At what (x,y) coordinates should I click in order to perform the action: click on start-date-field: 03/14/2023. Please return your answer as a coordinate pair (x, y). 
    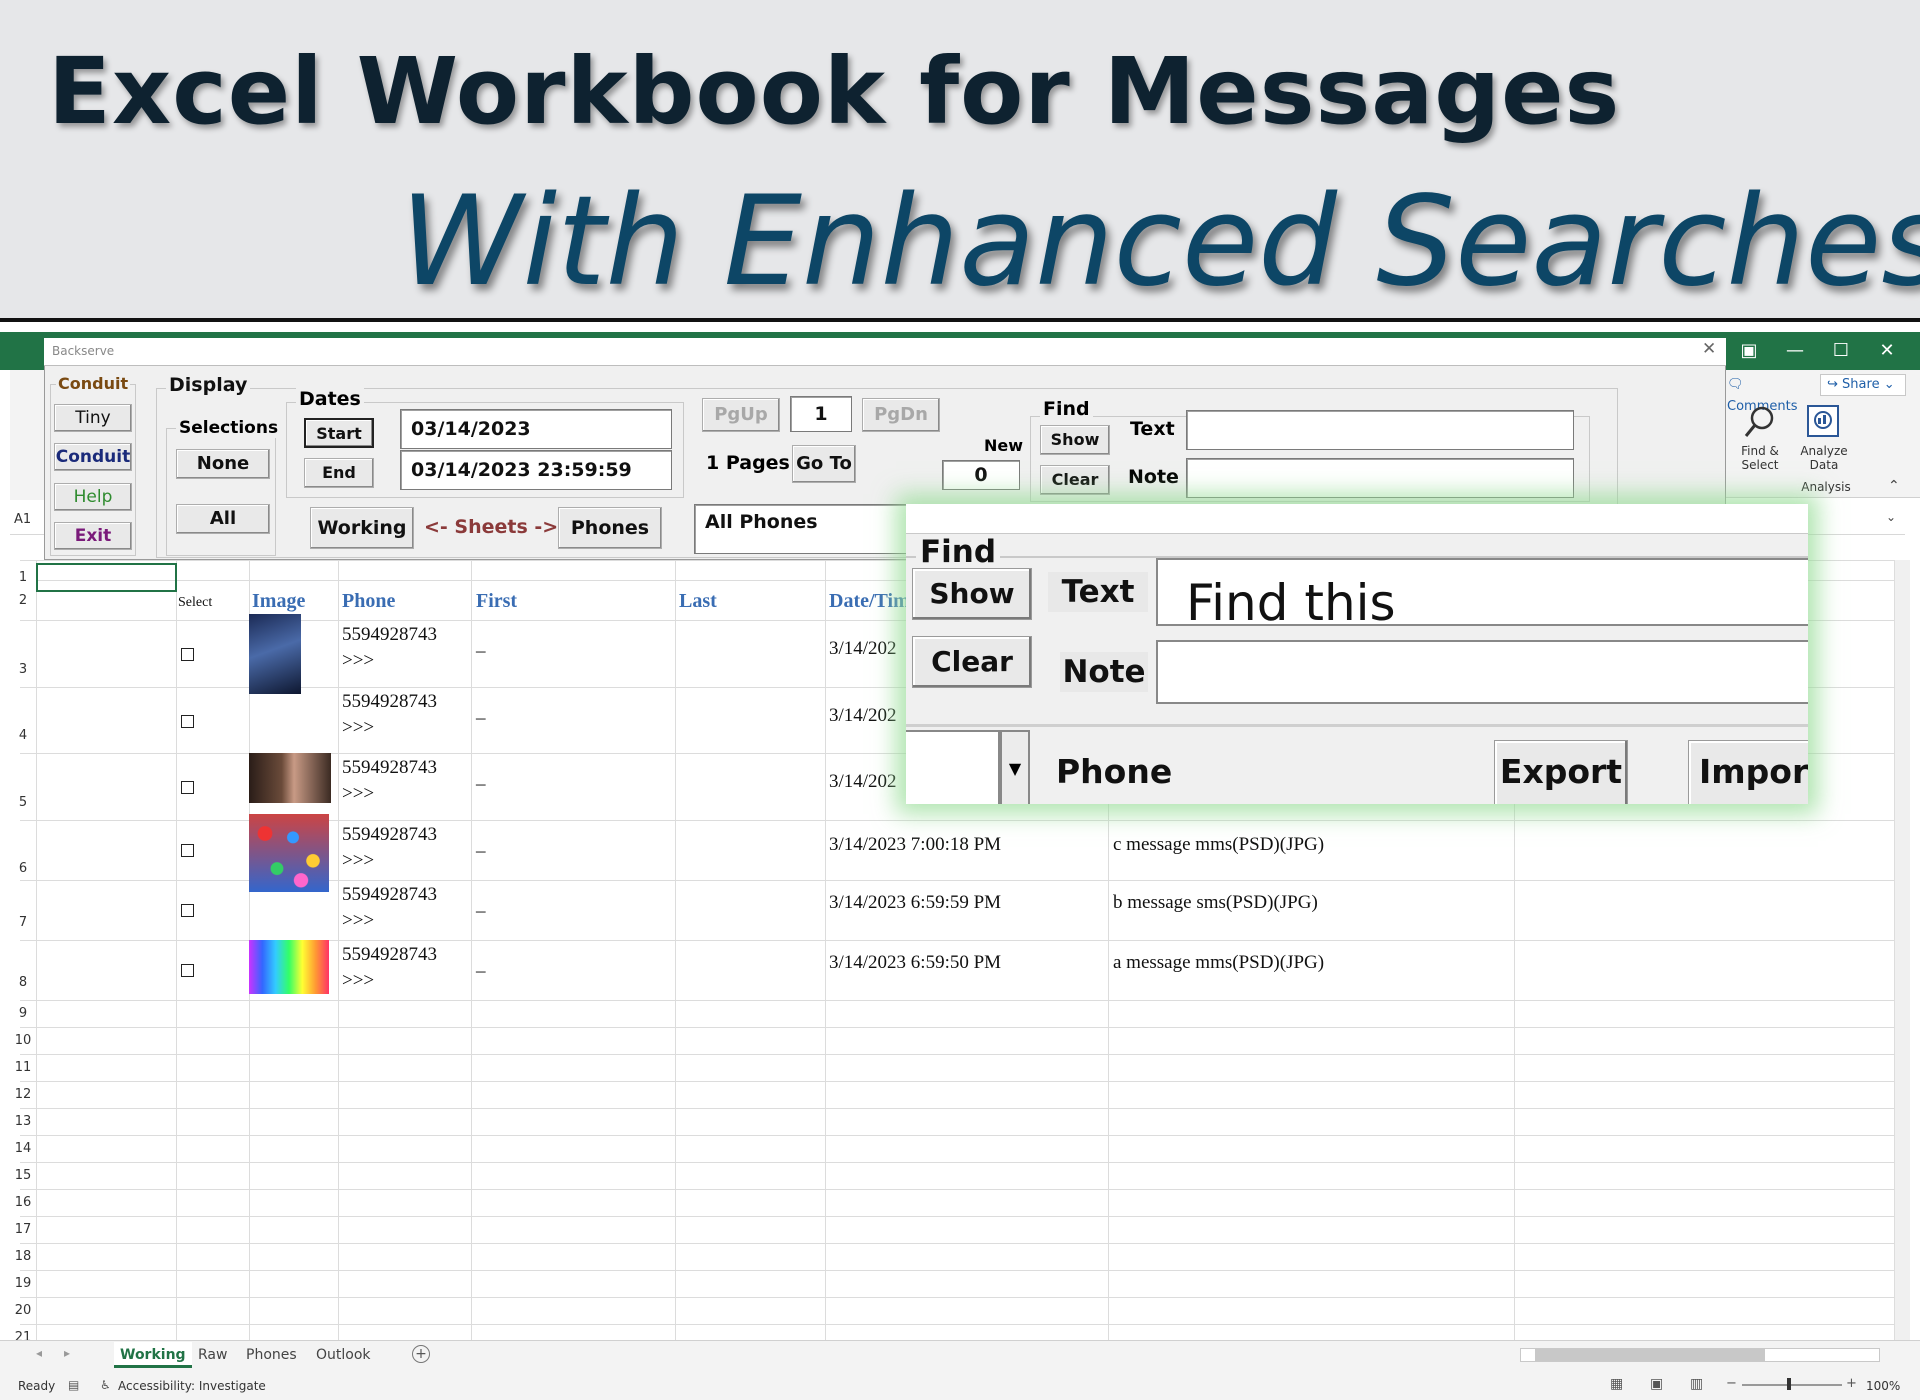
    Looking at the image, I should click on (536, 429).